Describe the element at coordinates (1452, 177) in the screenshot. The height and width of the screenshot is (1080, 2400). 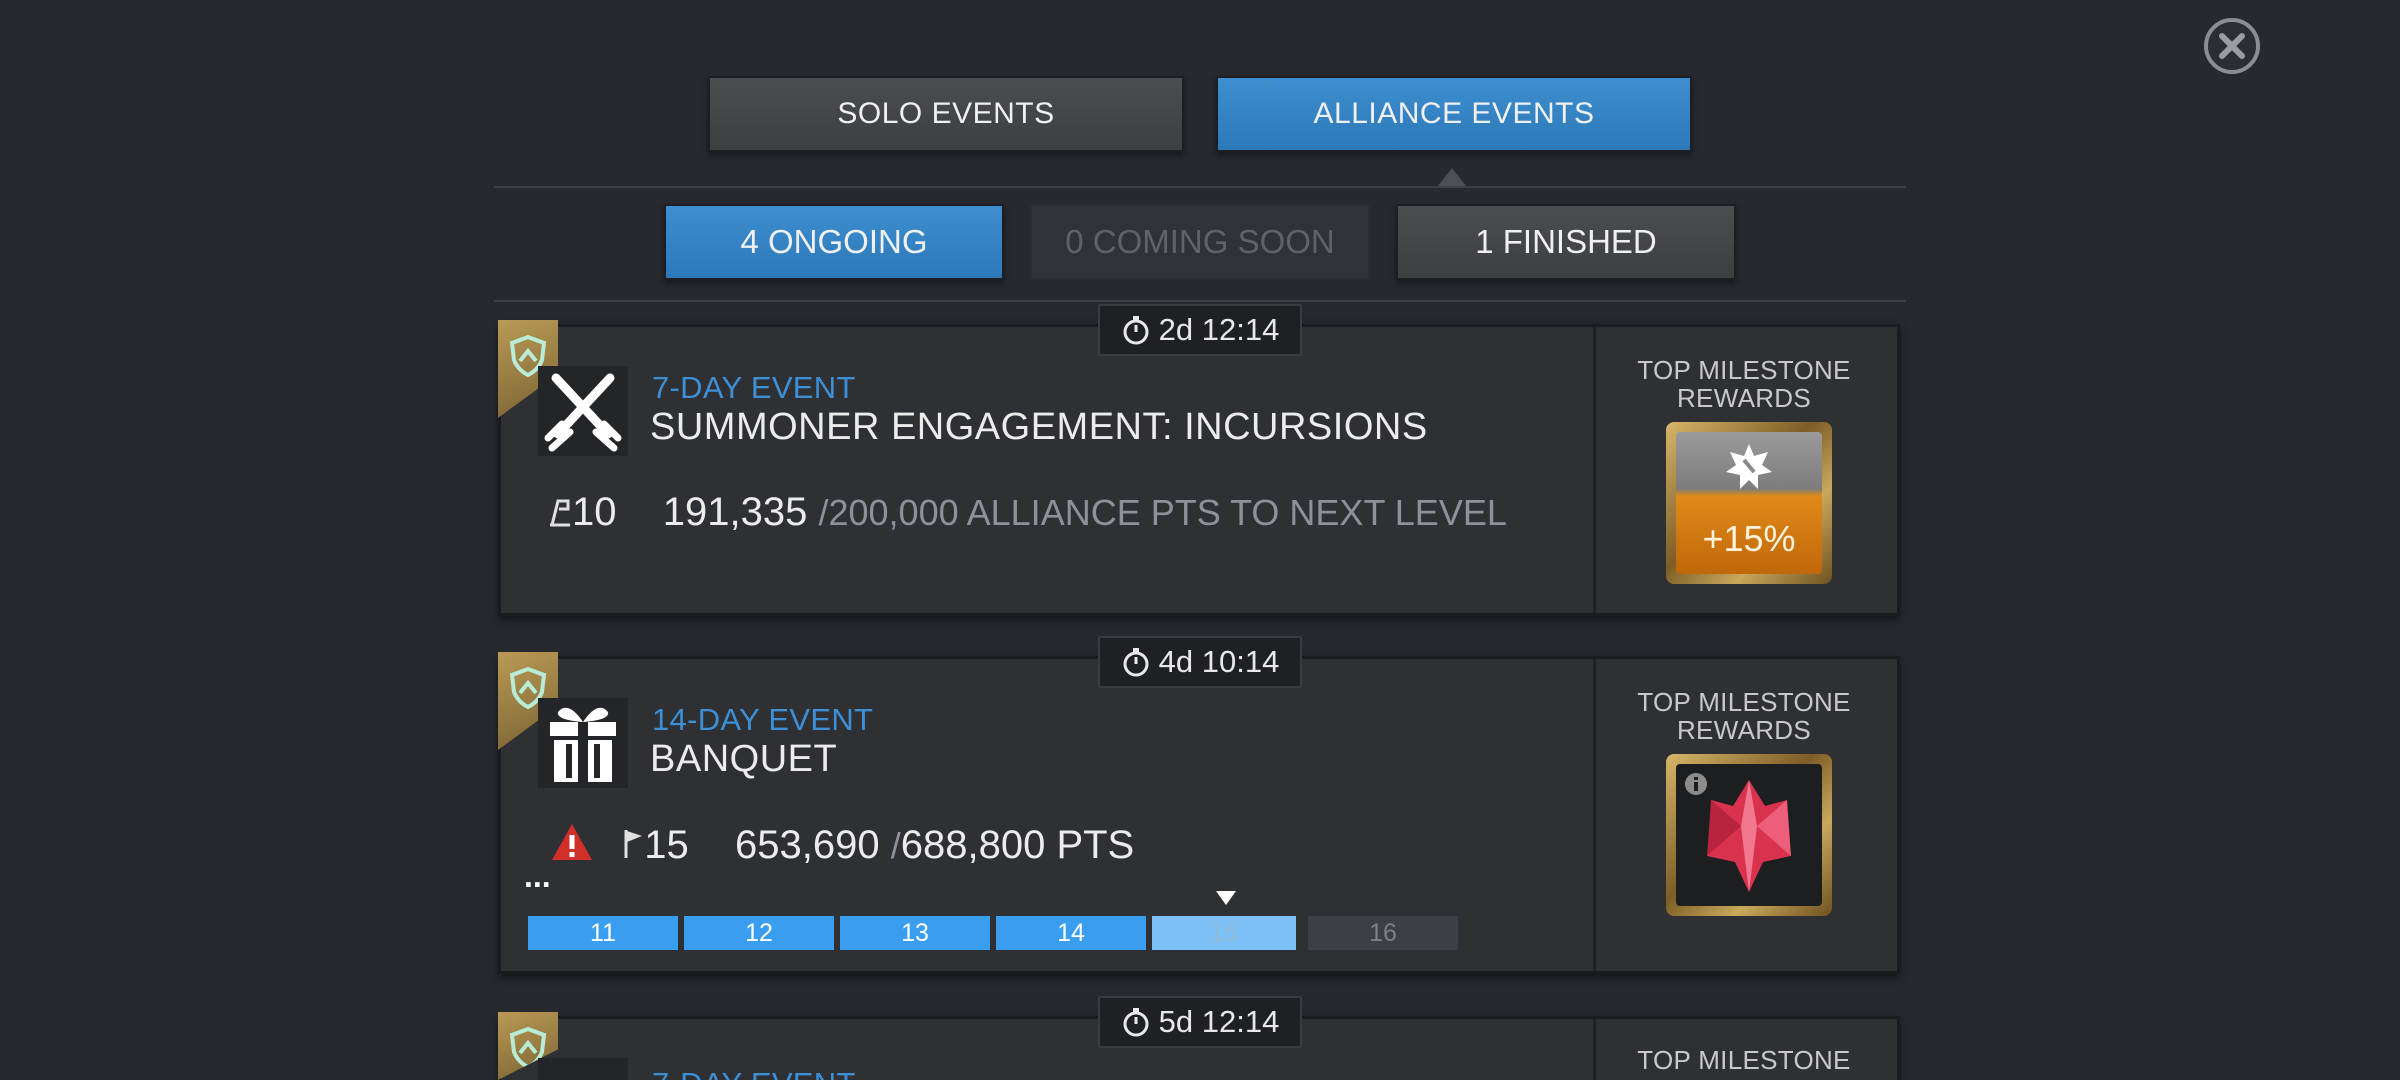
I see `active-tab-indicator` at that location.